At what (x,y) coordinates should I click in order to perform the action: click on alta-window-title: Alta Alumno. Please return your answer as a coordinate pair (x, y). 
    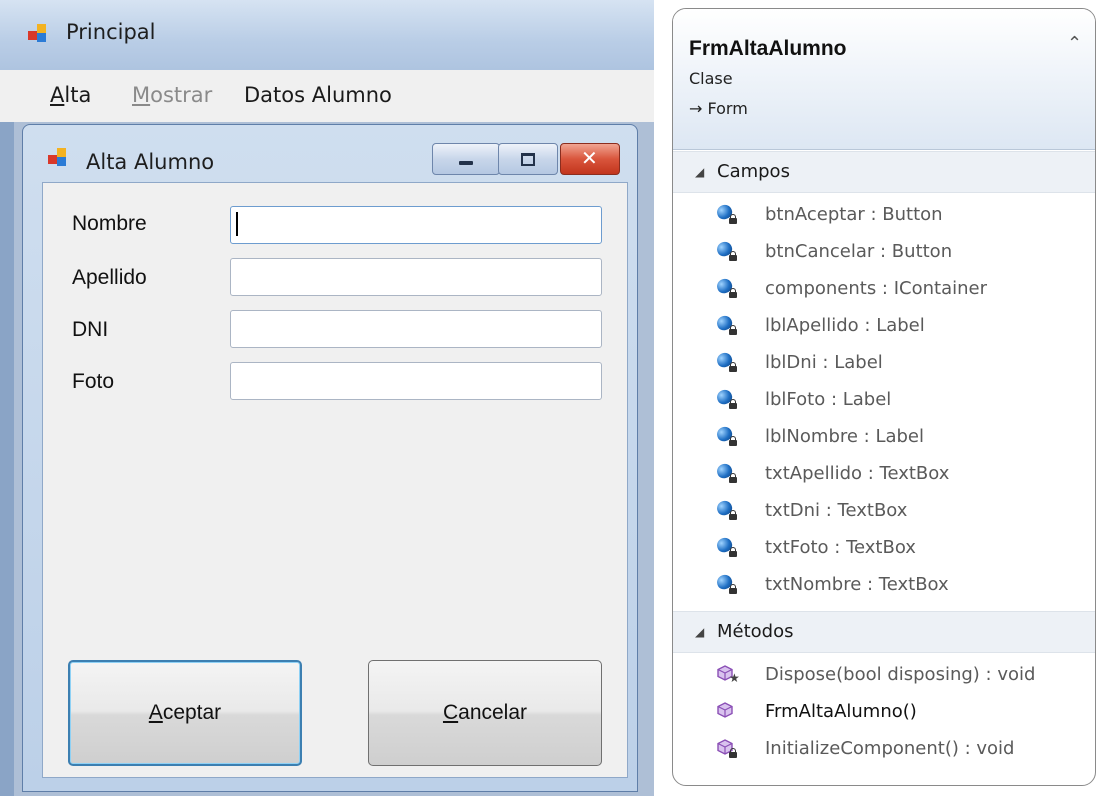
    Looking at the image, I should click on (150, 162).